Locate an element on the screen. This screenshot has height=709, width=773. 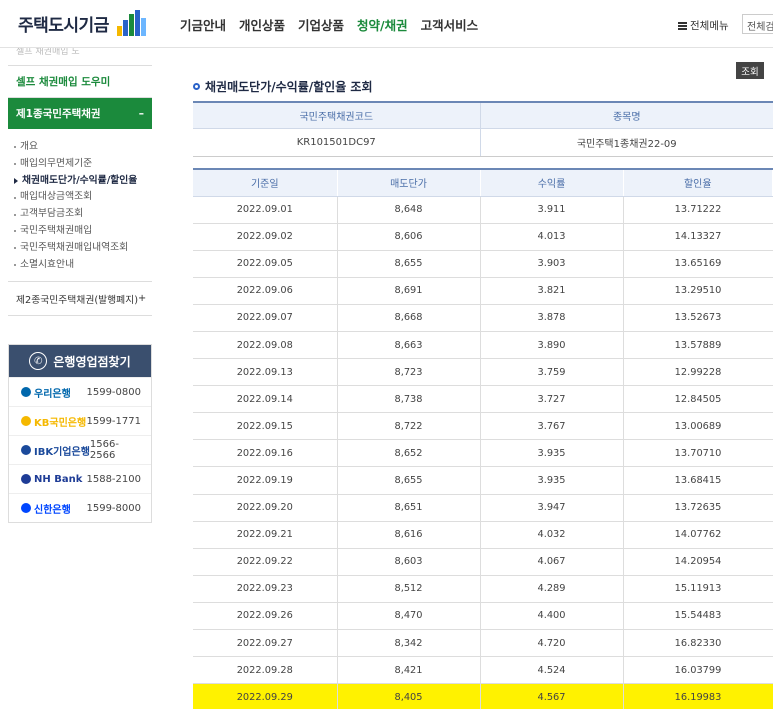
cell-date: 2022.09.01 is located at coordinates (265, 210).